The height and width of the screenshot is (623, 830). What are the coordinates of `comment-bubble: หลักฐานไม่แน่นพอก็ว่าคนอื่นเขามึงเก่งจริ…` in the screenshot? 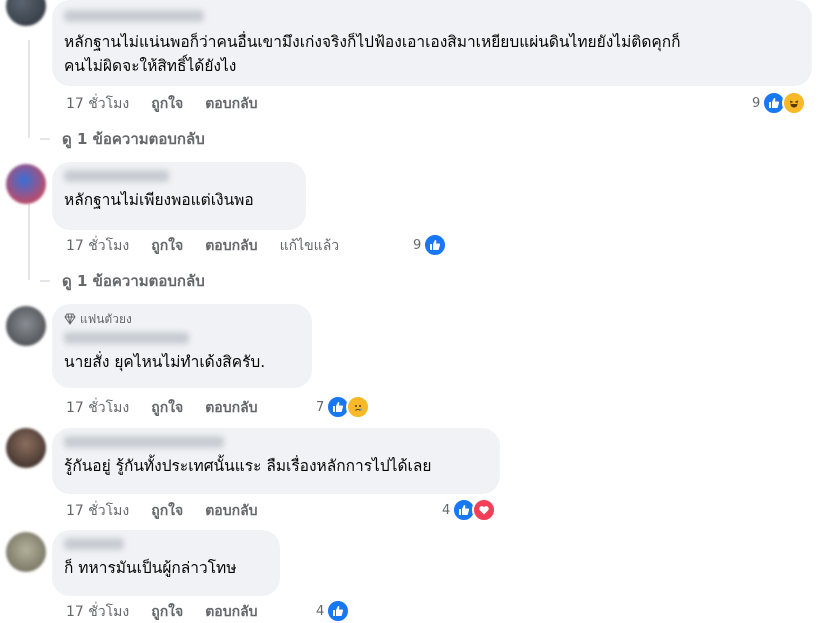 It's located at (432, 43).